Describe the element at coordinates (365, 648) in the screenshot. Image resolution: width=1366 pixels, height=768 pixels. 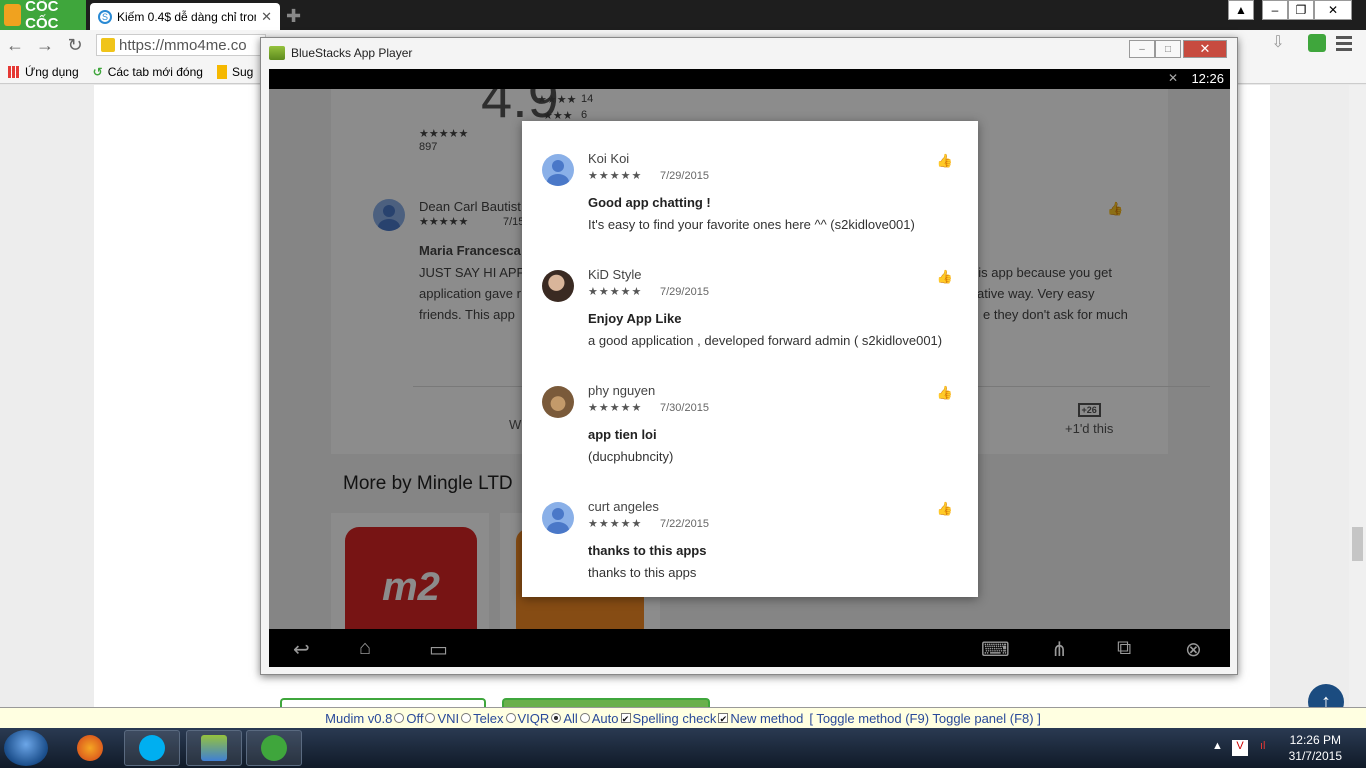
I see `home-icon: ⌂` at that location.